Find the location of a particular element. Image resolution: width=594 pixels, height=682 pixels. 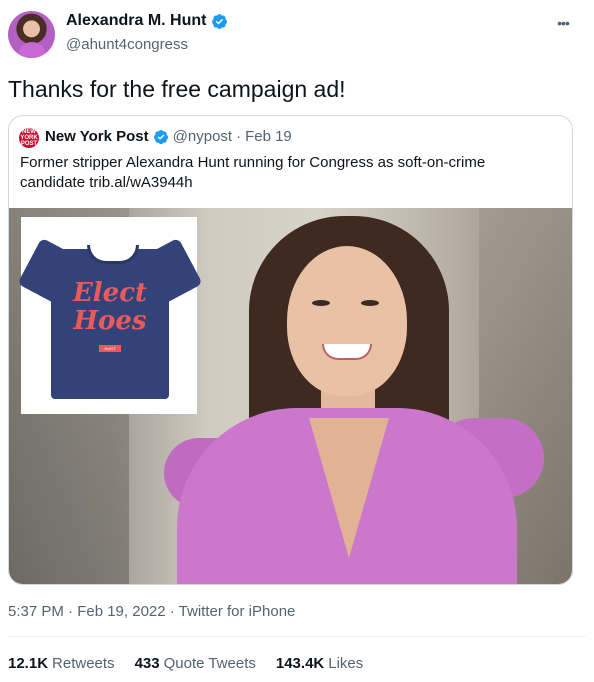

tshirt-inset: Elect Hoes HUNT is located at coordinates (110, 315).